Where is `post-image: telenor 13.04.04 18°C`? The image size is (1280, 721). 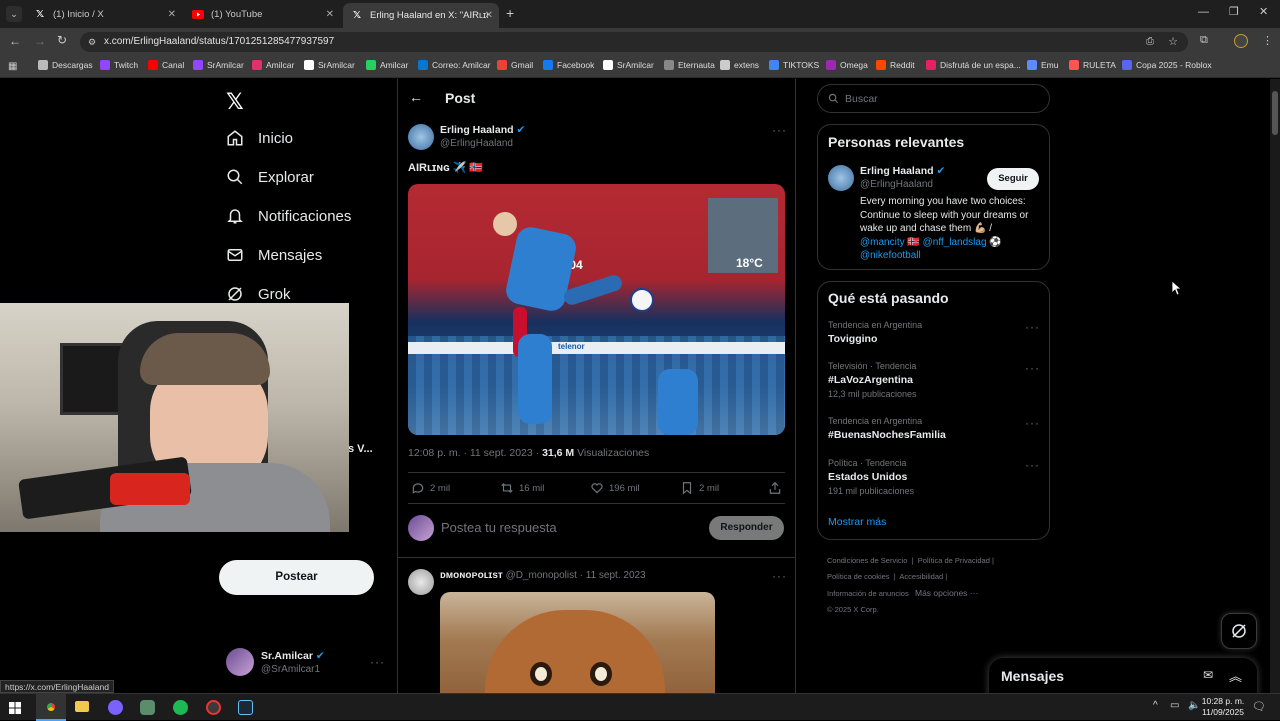
post-image: telenor 13.04.04 18°C is located at coordinates (596, 309).